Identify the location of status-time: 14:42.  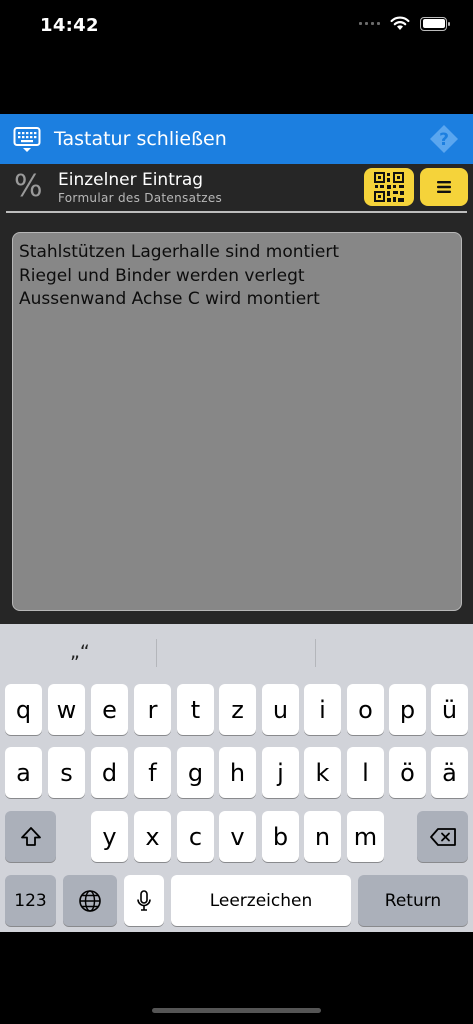
(69, 25).